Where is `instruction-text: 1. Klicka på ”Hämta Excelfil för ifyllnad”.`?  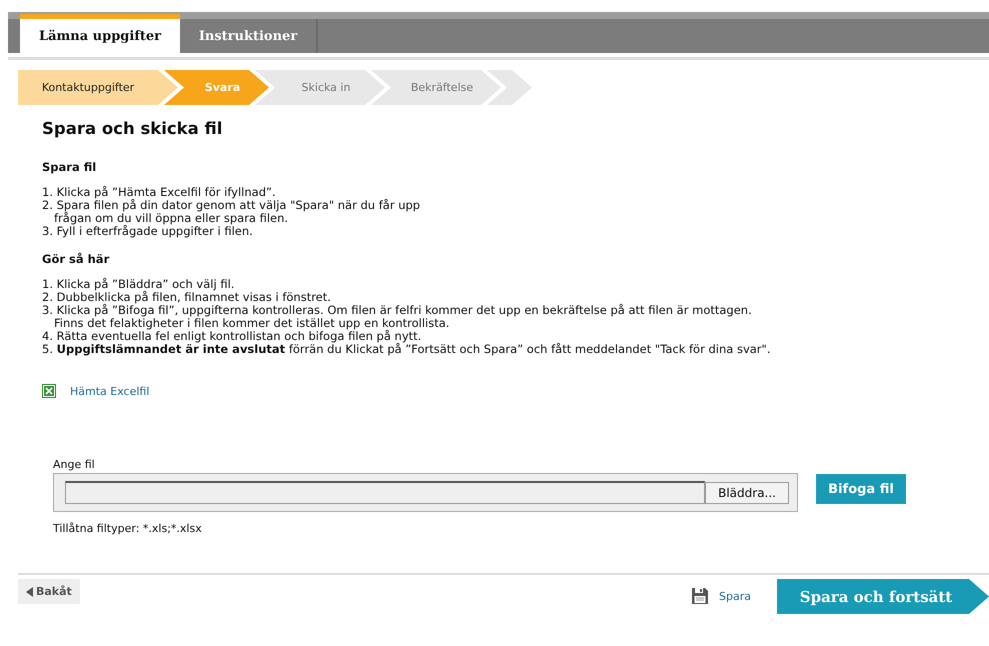
instruction-text: 1. Klicka på ”Hämta Excelfil för ifyllnad”. is located at coordinates (159, 192).